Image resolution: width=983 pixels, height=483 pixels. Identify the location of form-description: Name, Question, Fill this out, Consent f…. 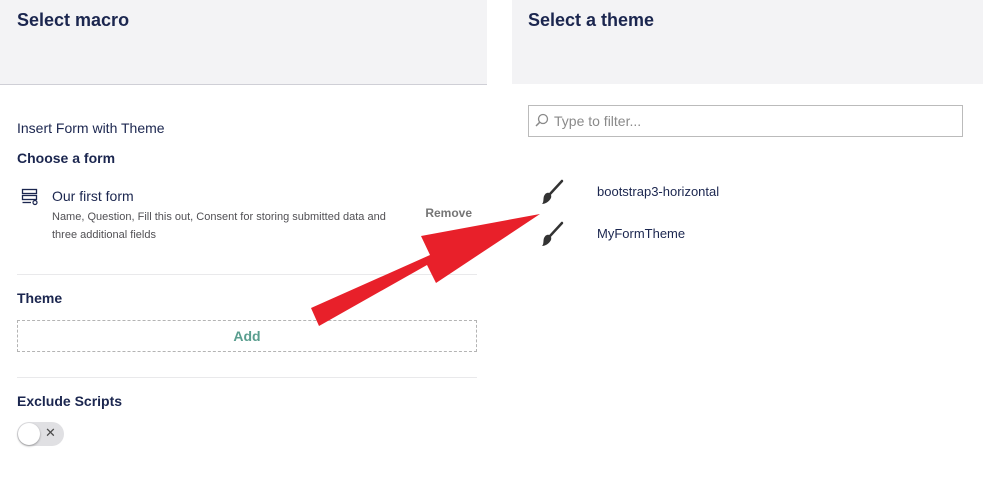
(219, 226).